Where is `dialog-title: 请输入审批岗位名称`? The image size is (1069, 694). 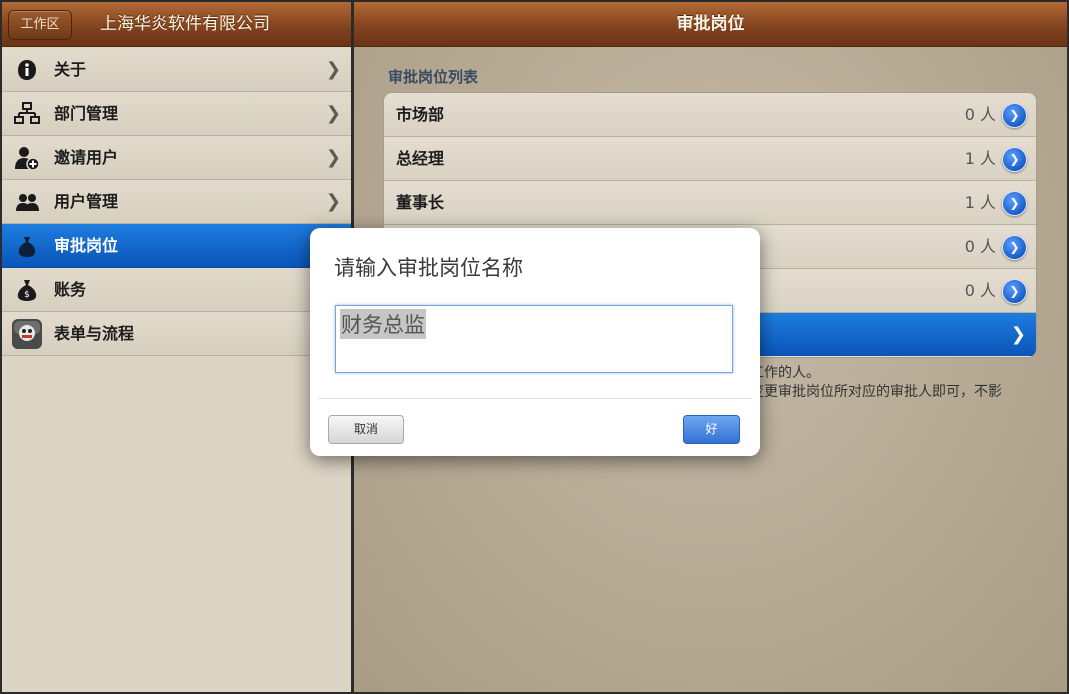 dialog-title: 请输入审批岗位名称 is located at coordinates (428, 268).